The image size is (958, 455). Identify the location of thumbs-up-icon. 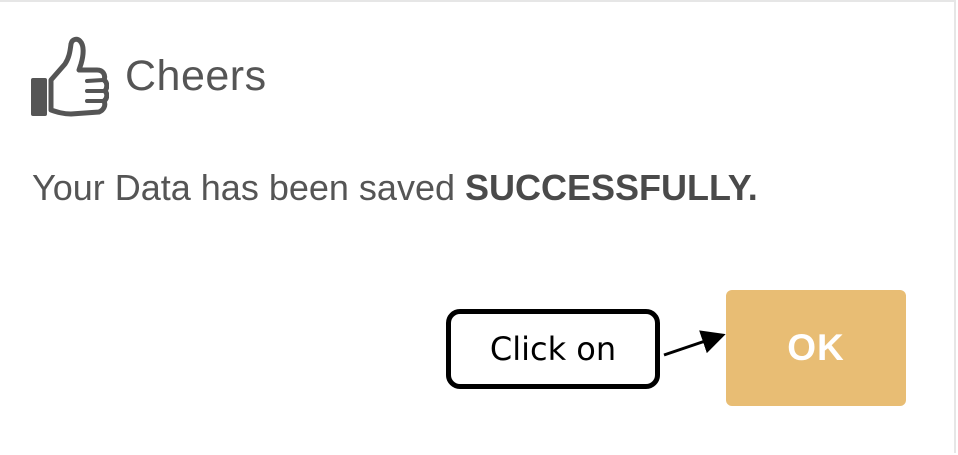
(70, 76).